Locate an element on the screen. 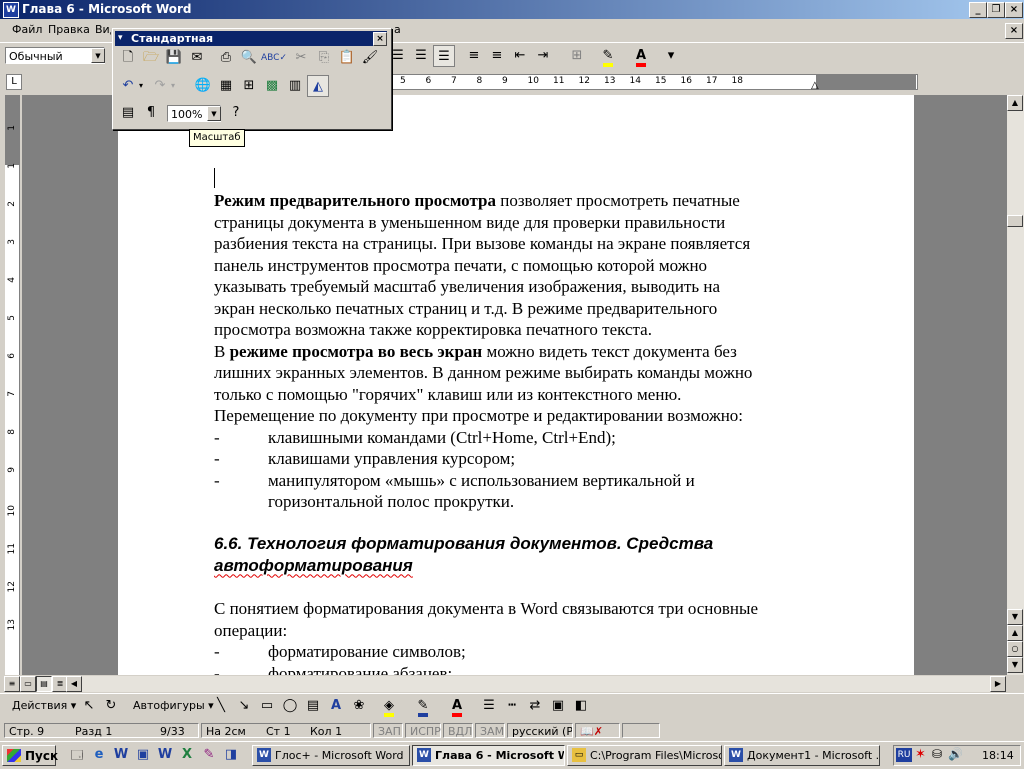  scroll-right-button: ▶ is located at coordinates (998, 684).